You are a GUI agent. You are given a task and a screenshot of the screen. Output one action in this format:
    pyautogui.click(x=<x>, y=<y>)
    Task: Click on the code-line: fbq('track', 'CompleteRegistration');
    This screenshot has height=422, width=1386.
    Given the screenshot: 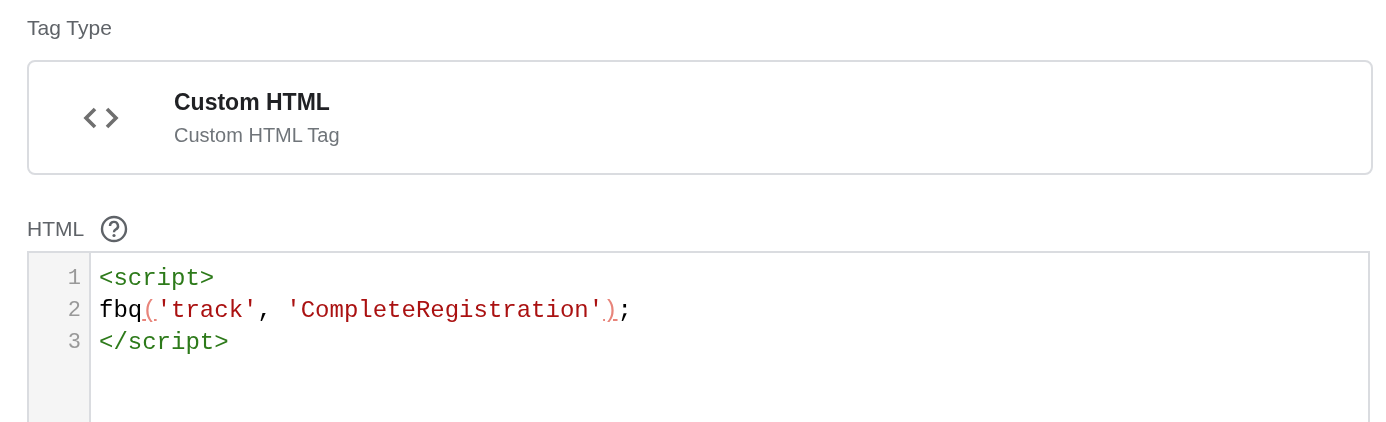 What is the action you would take?
    pyautogui.click(x=365, y=311)
    